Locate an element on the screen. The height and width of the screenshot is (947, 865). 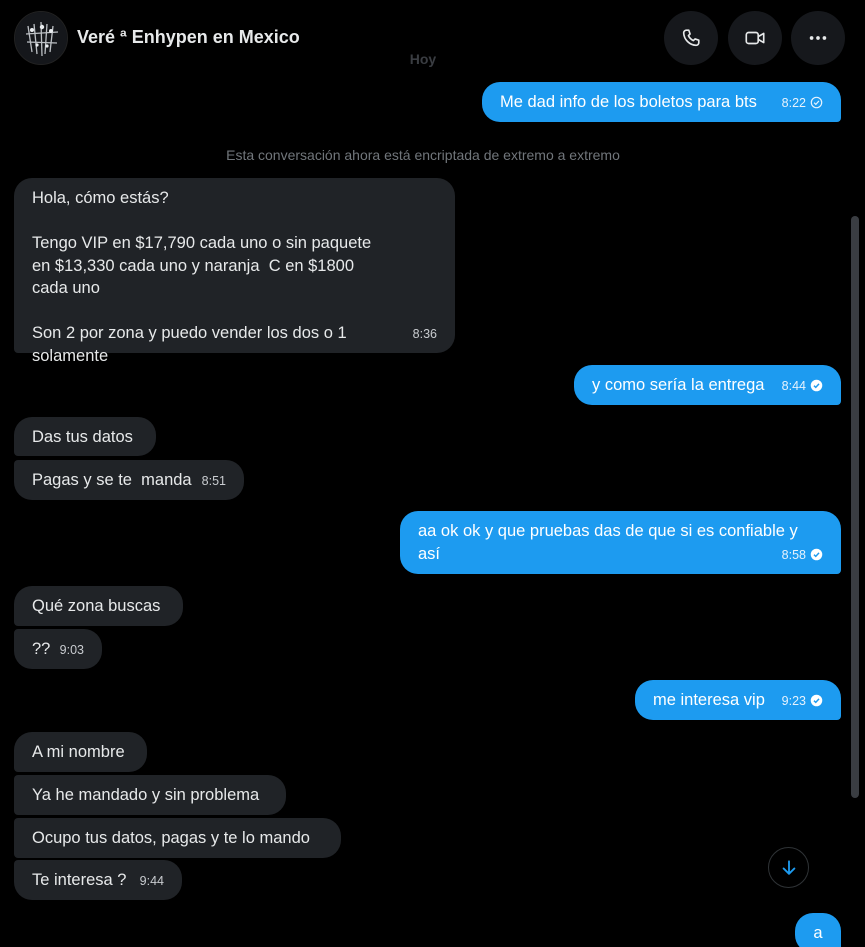
message-received: Ya he mandado y sin problema is located at coordinates (150, 795).